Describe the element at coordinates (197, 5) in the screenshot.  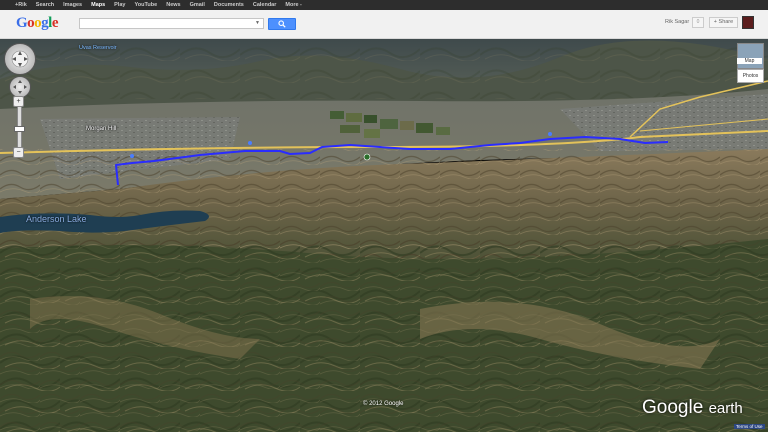
I see `nav-gmail: Gmail` at that location.